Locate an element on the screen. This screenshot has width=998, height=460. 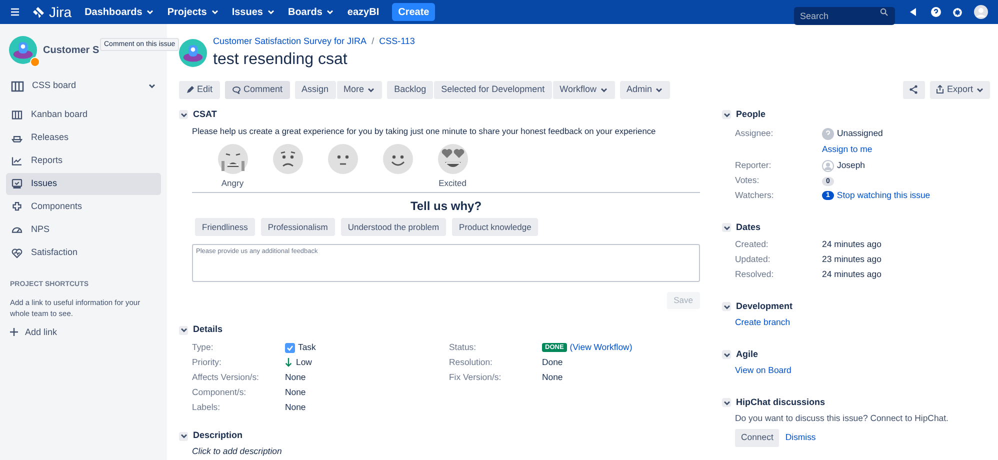
export-button: Export is located at coordinates (960, 89).